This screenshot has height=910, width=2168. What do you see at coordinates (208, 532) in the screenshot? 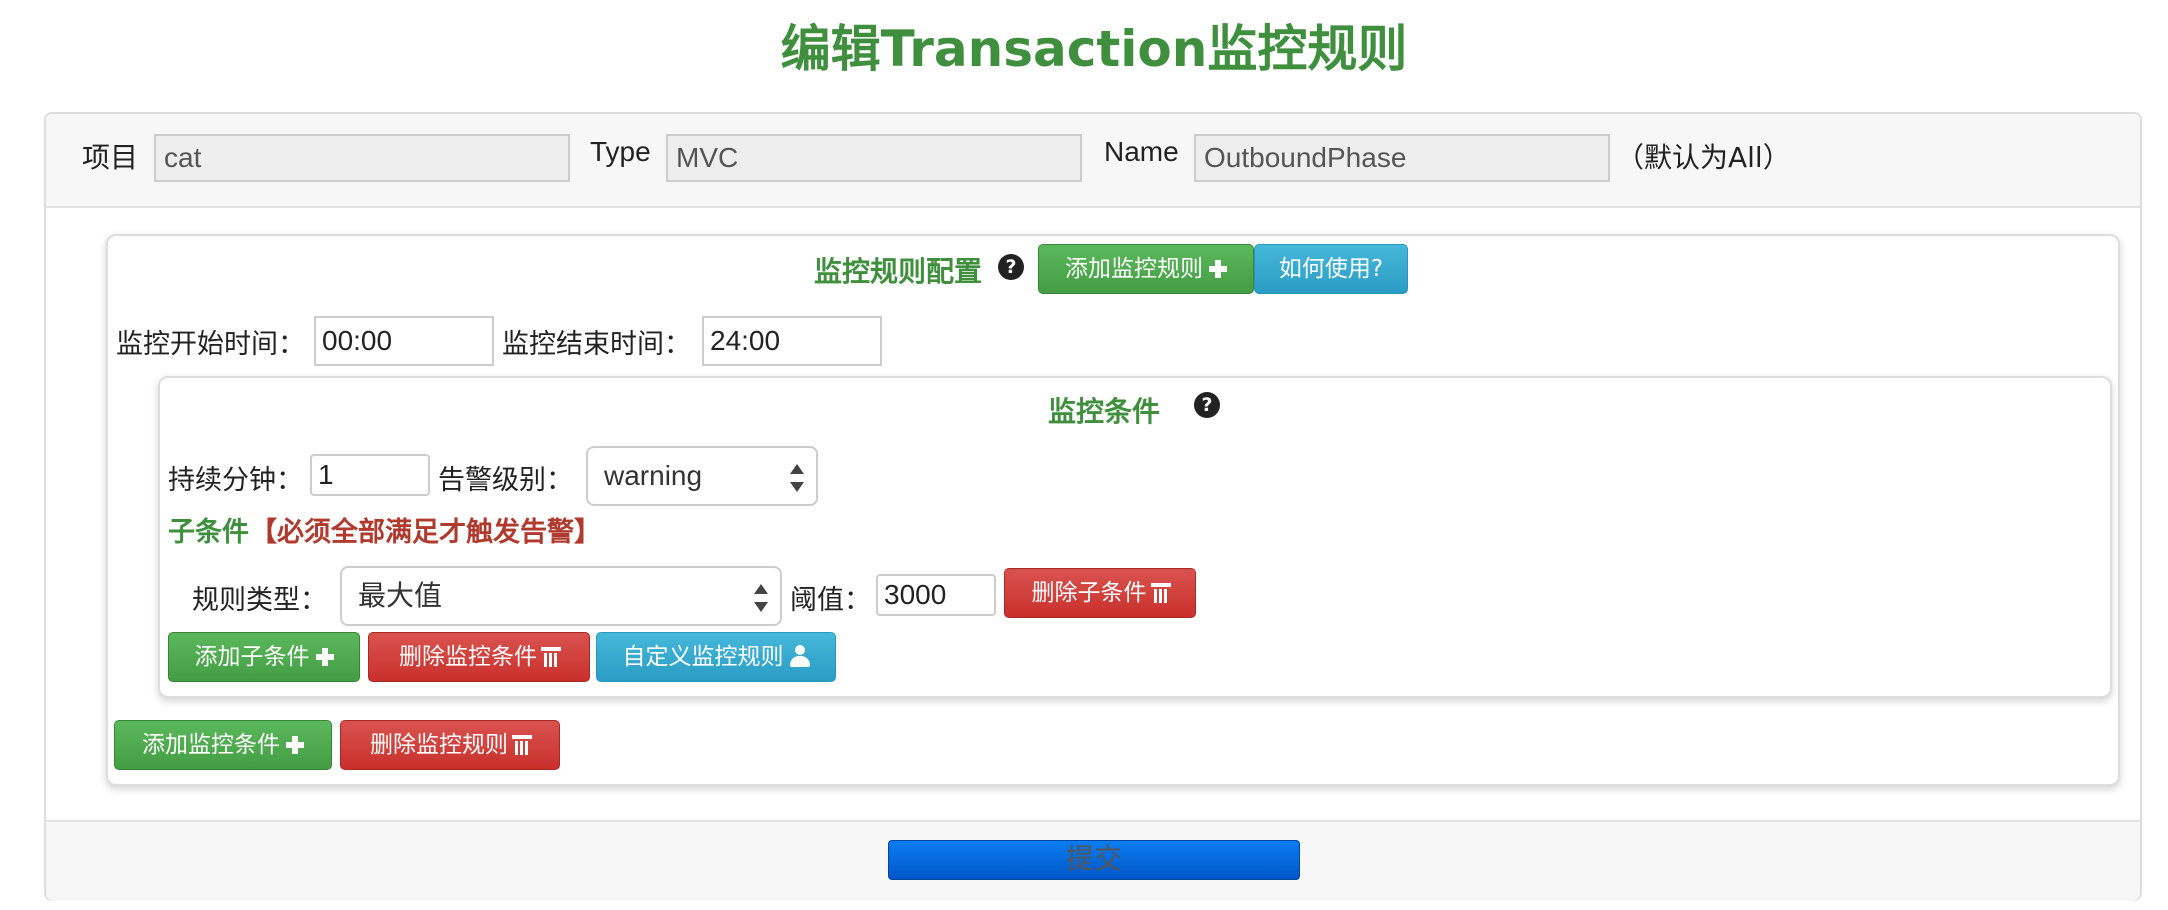
I see `sub-condition-title: 子条件` at bounding box center [208, 532].